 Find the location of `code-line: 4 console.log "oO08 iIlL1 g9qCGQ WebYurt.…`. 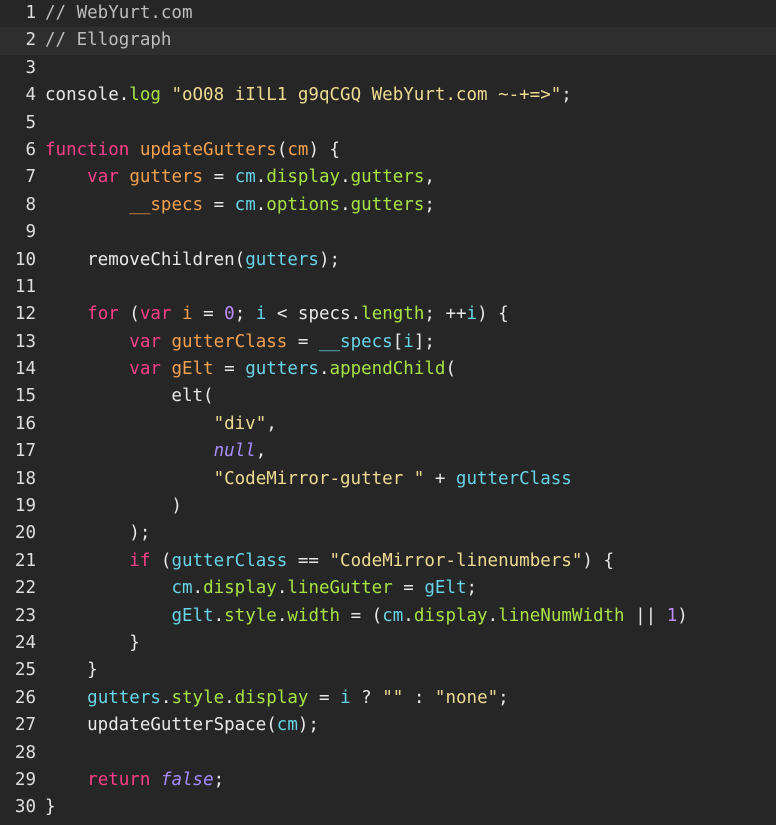

code-line: 4 console.log "oO08 iIlL1 g9qCGQ WebYurt.… is located at coordinates (388, 95).